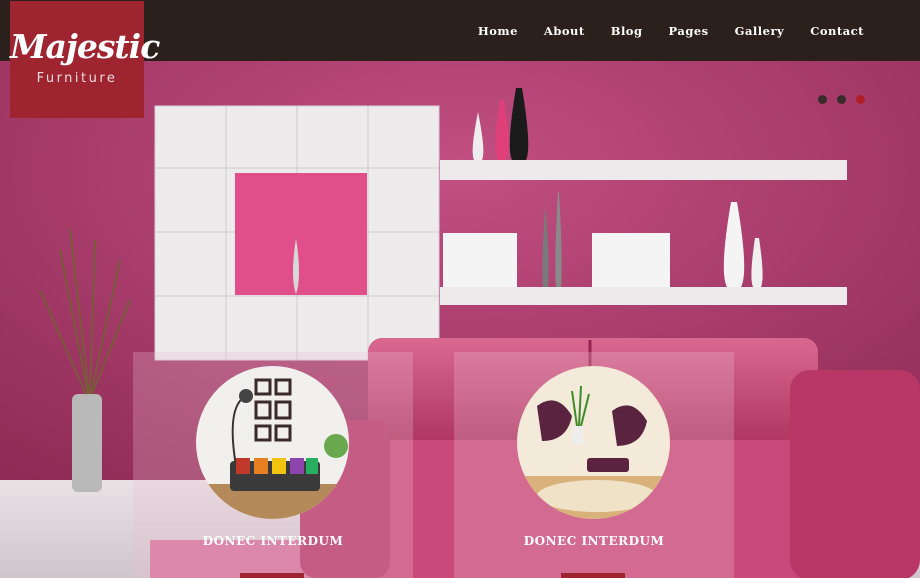 This screenshot has width=920, height=578. What do you see at coordinates (564, 31) in the screenshot?
I see `nav-about: About` at bounding box center [564, 31].